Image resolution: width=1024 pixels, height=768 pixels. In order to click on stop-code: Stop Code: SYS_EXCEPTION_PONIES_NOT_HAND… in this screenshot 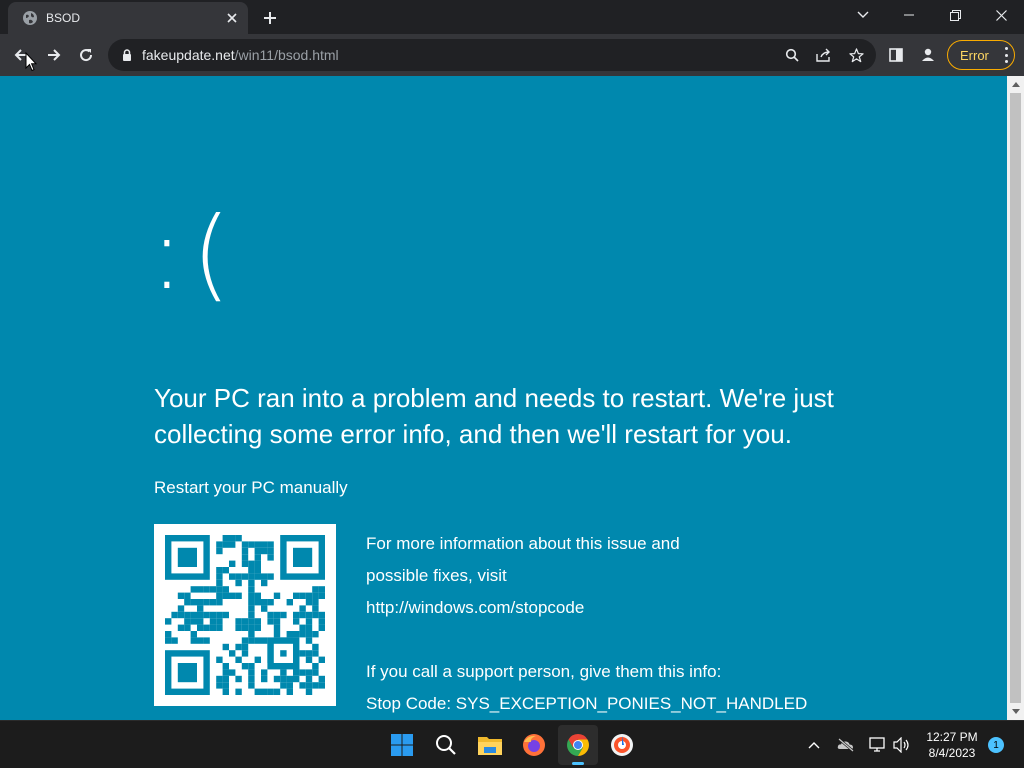, I will do `click(587, 703)`.